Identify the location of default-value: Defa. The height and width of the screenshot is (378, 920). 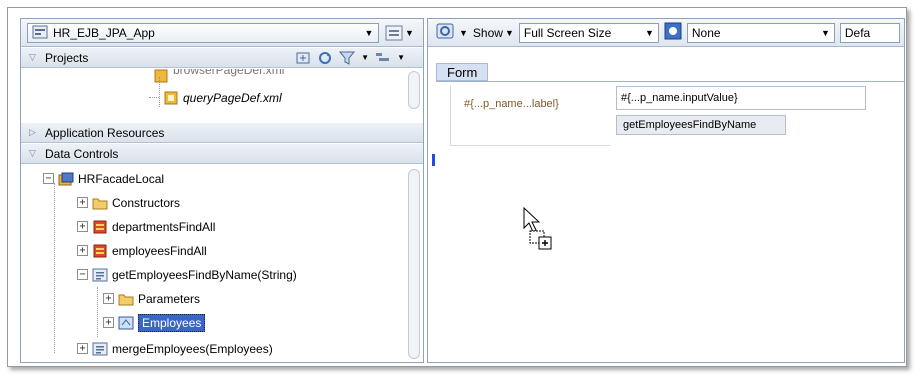
(857, 32).